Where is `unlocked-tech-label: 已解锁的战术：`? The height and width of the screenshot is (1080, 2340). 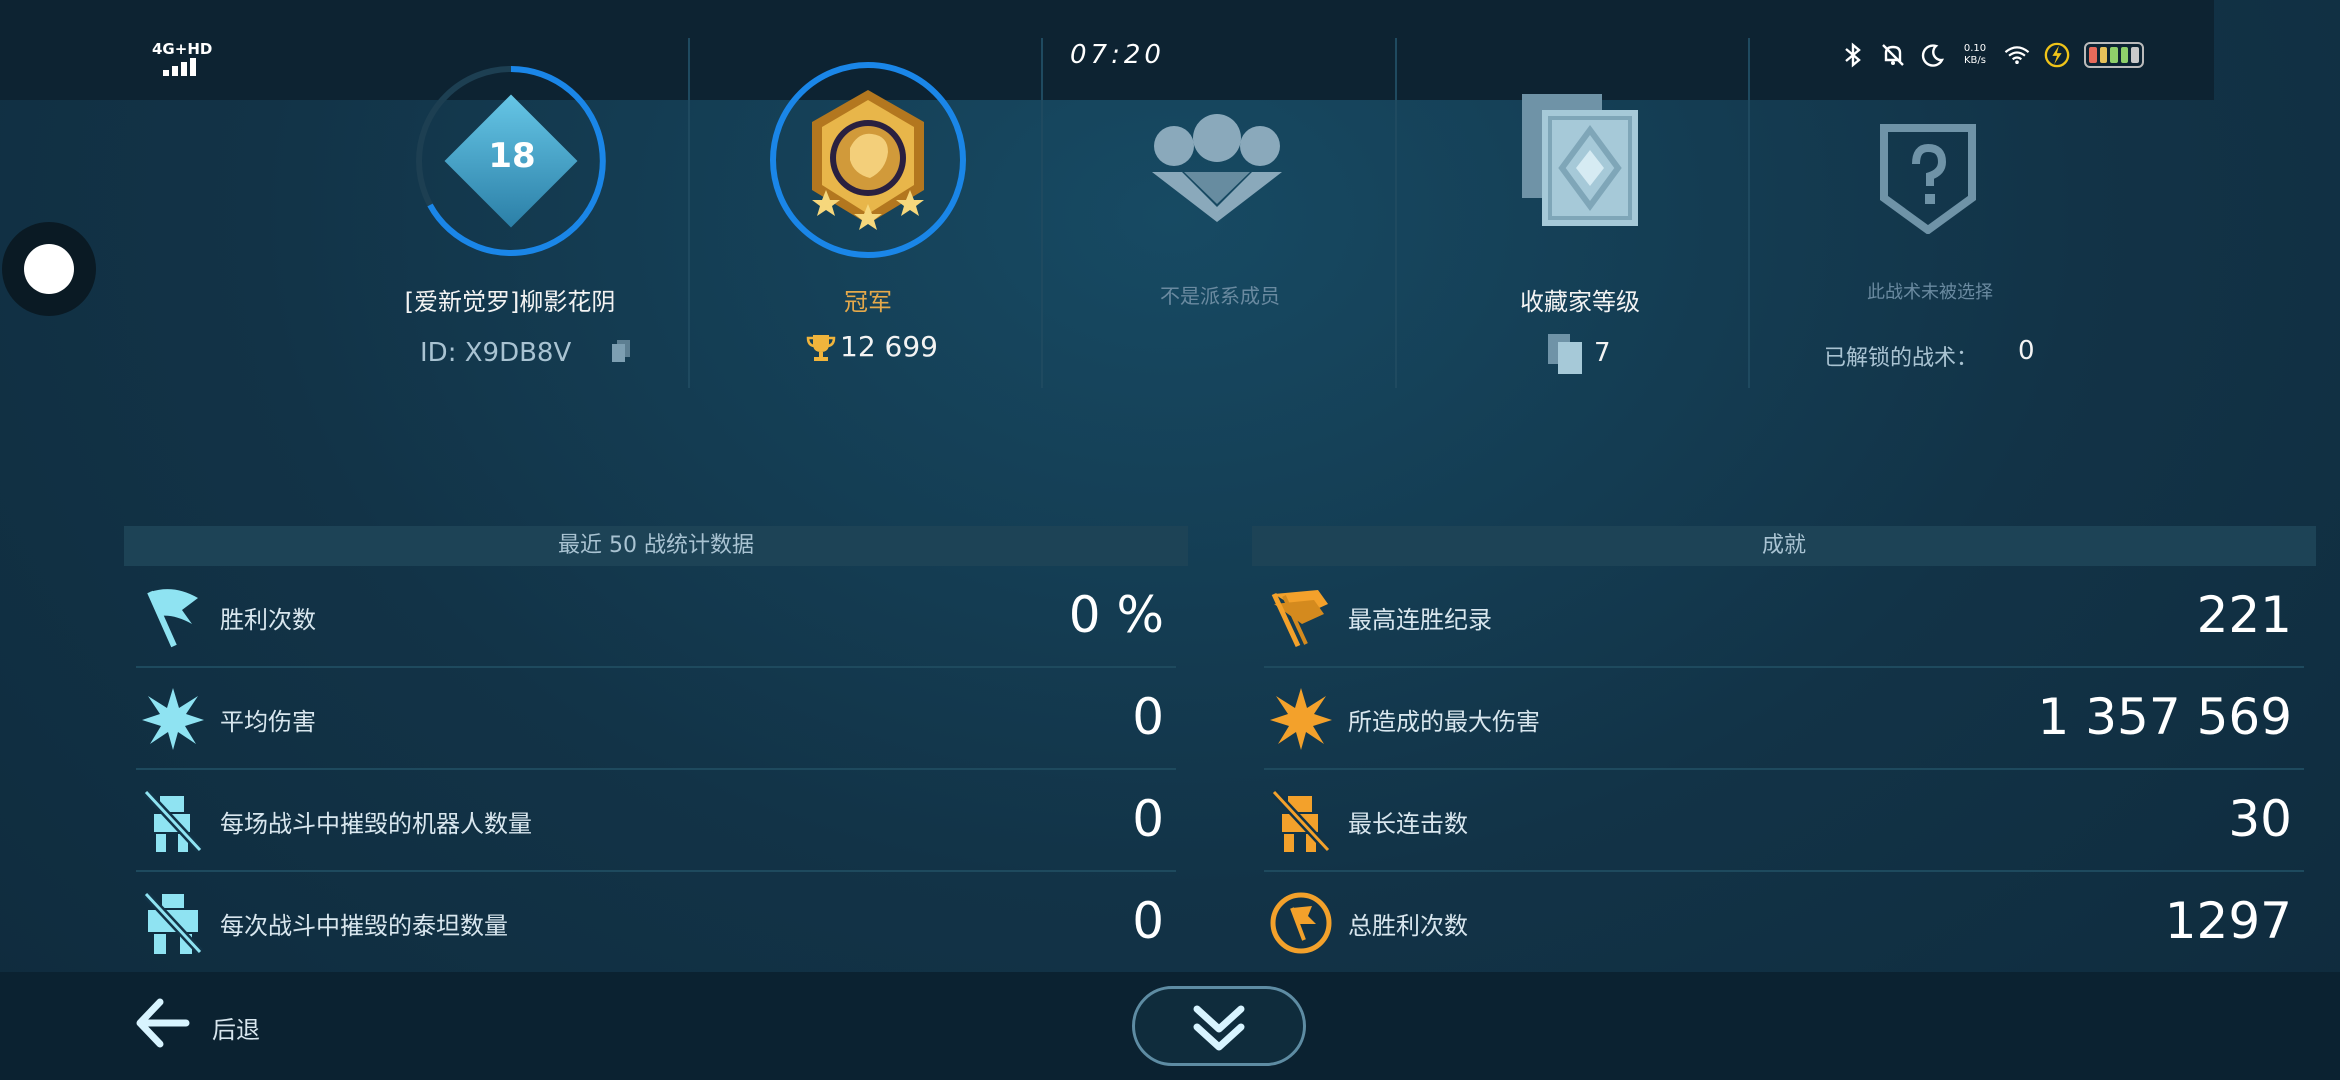
unlocked-tech-label: 已解锁的战术： is located at coordinates (1901, 358).